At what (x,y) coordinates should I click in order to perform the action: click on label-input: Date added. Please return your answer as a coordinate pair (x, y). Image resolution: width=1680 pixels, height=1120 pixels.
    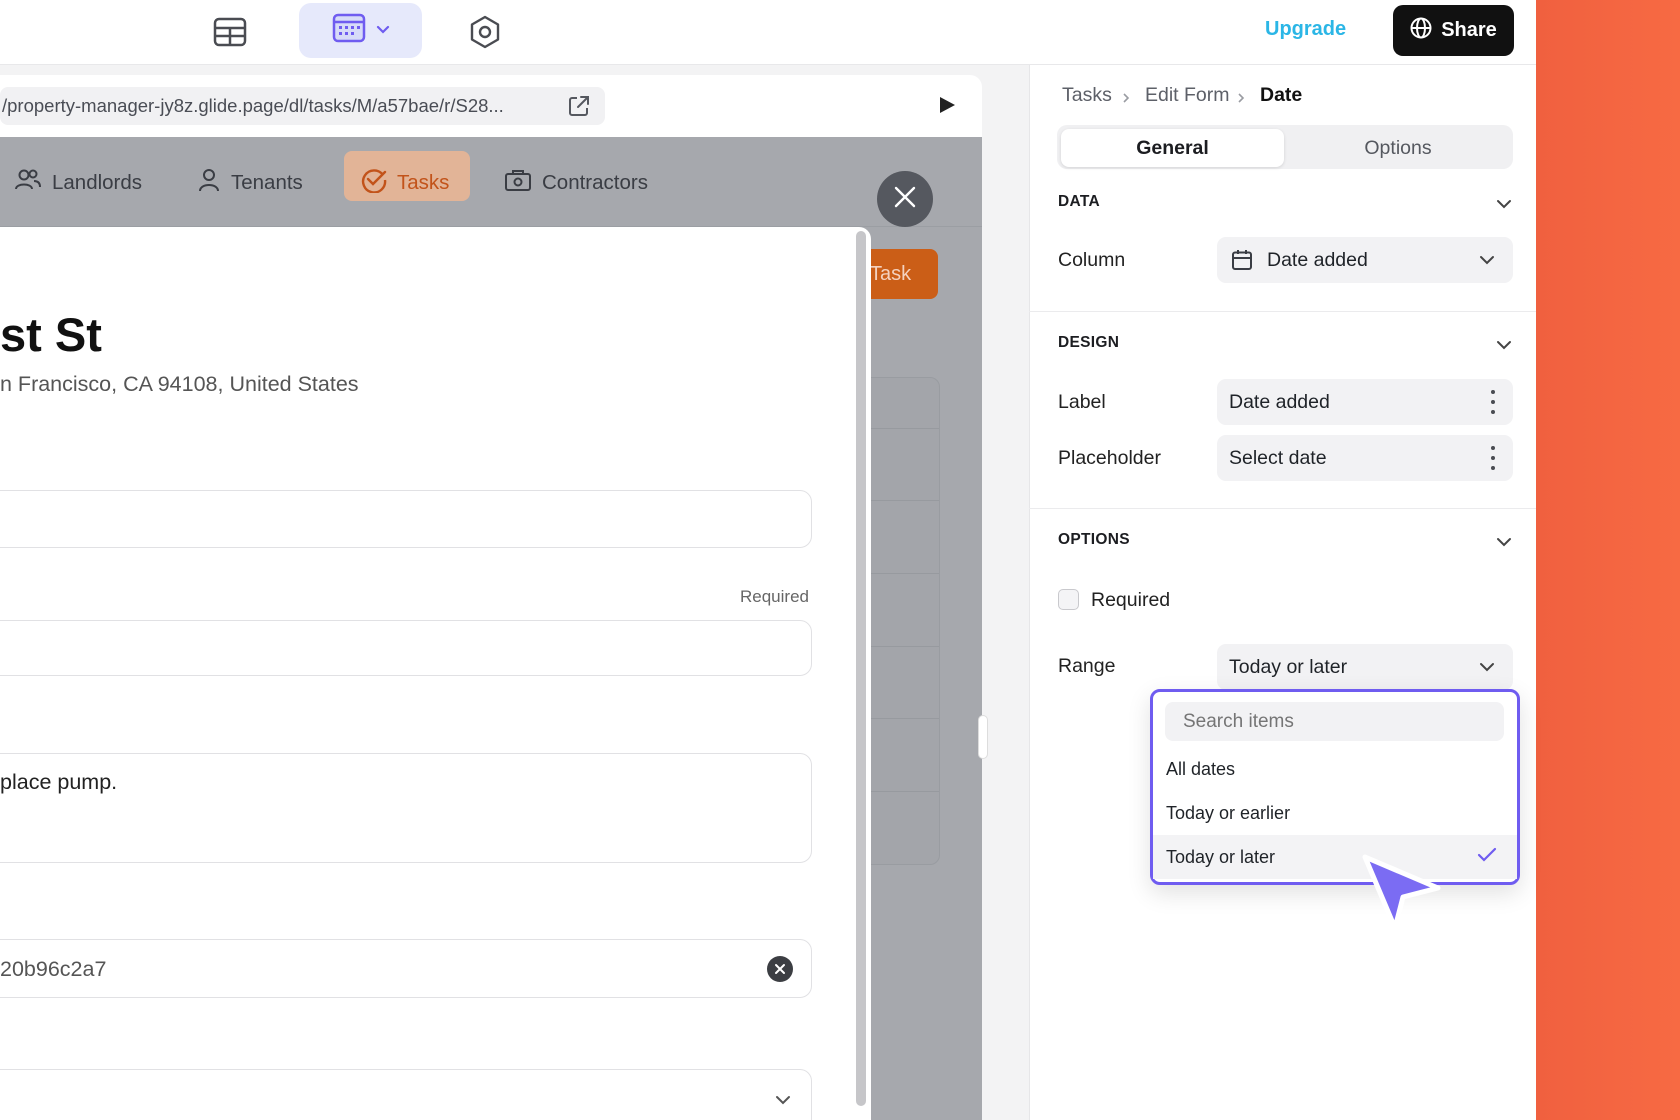
    Looking at the image, I should click on (1365, 402).